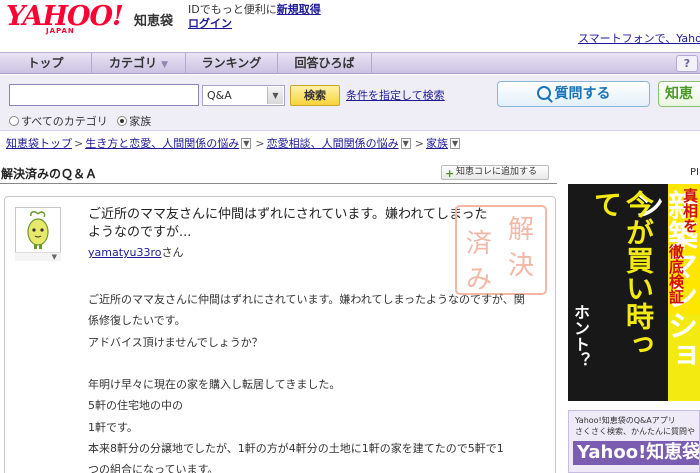 This screenshot has height=473, width=700. I want to click on resolved-stamp-icon: 解 決 済 み, so click(501, 250).